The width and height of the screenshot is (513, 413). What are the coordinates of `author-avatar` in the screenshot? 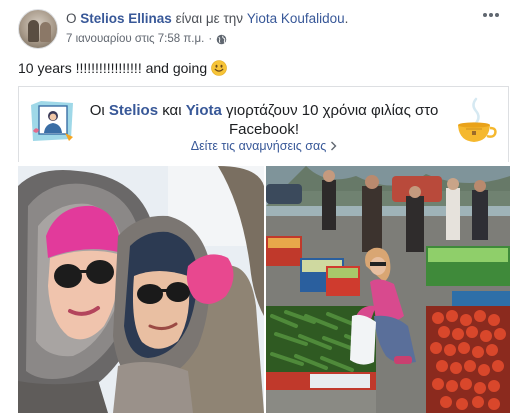 It's located at (38, 29).